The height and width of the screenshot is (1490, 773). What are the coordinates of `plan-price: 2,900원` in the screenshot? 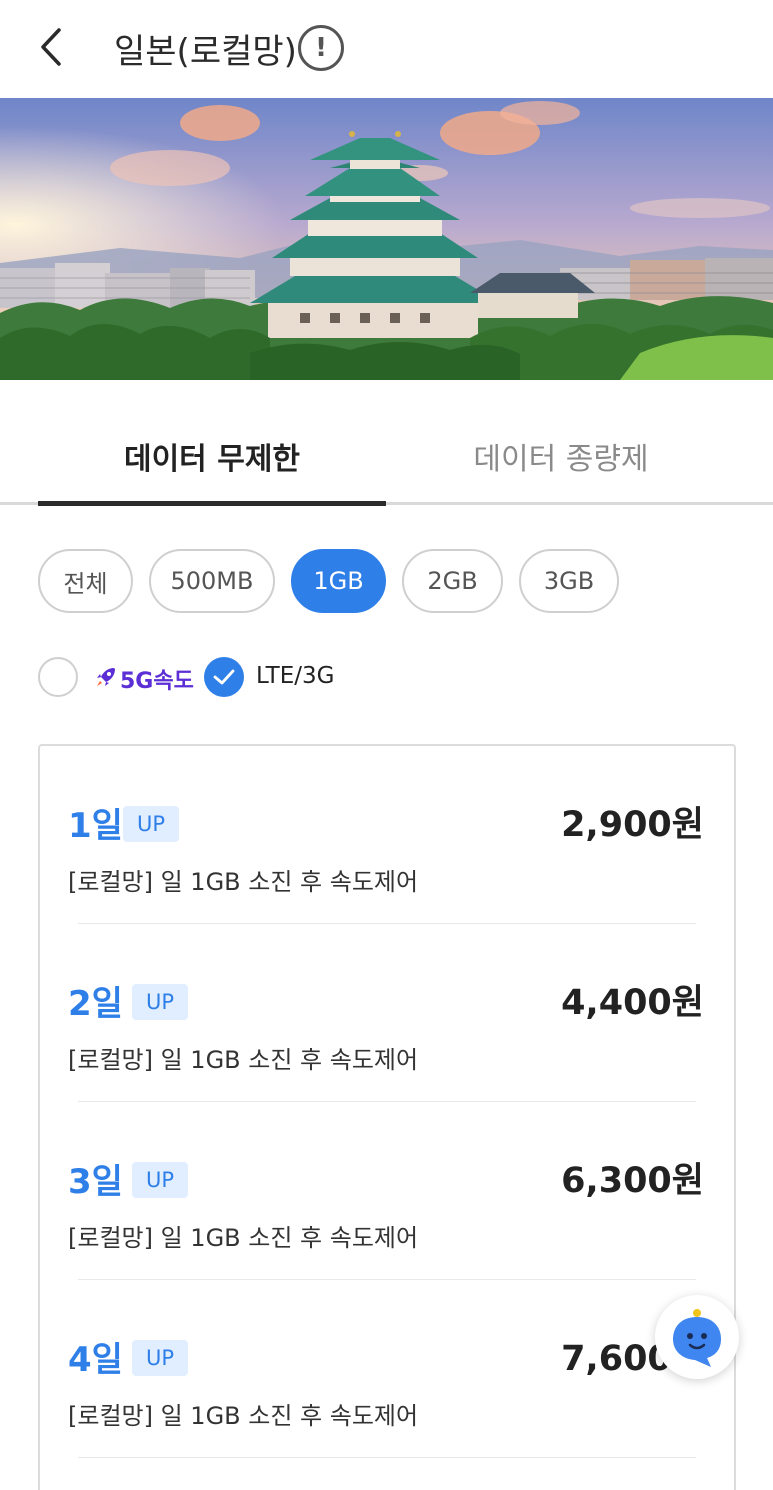 It's located at (632, 825).